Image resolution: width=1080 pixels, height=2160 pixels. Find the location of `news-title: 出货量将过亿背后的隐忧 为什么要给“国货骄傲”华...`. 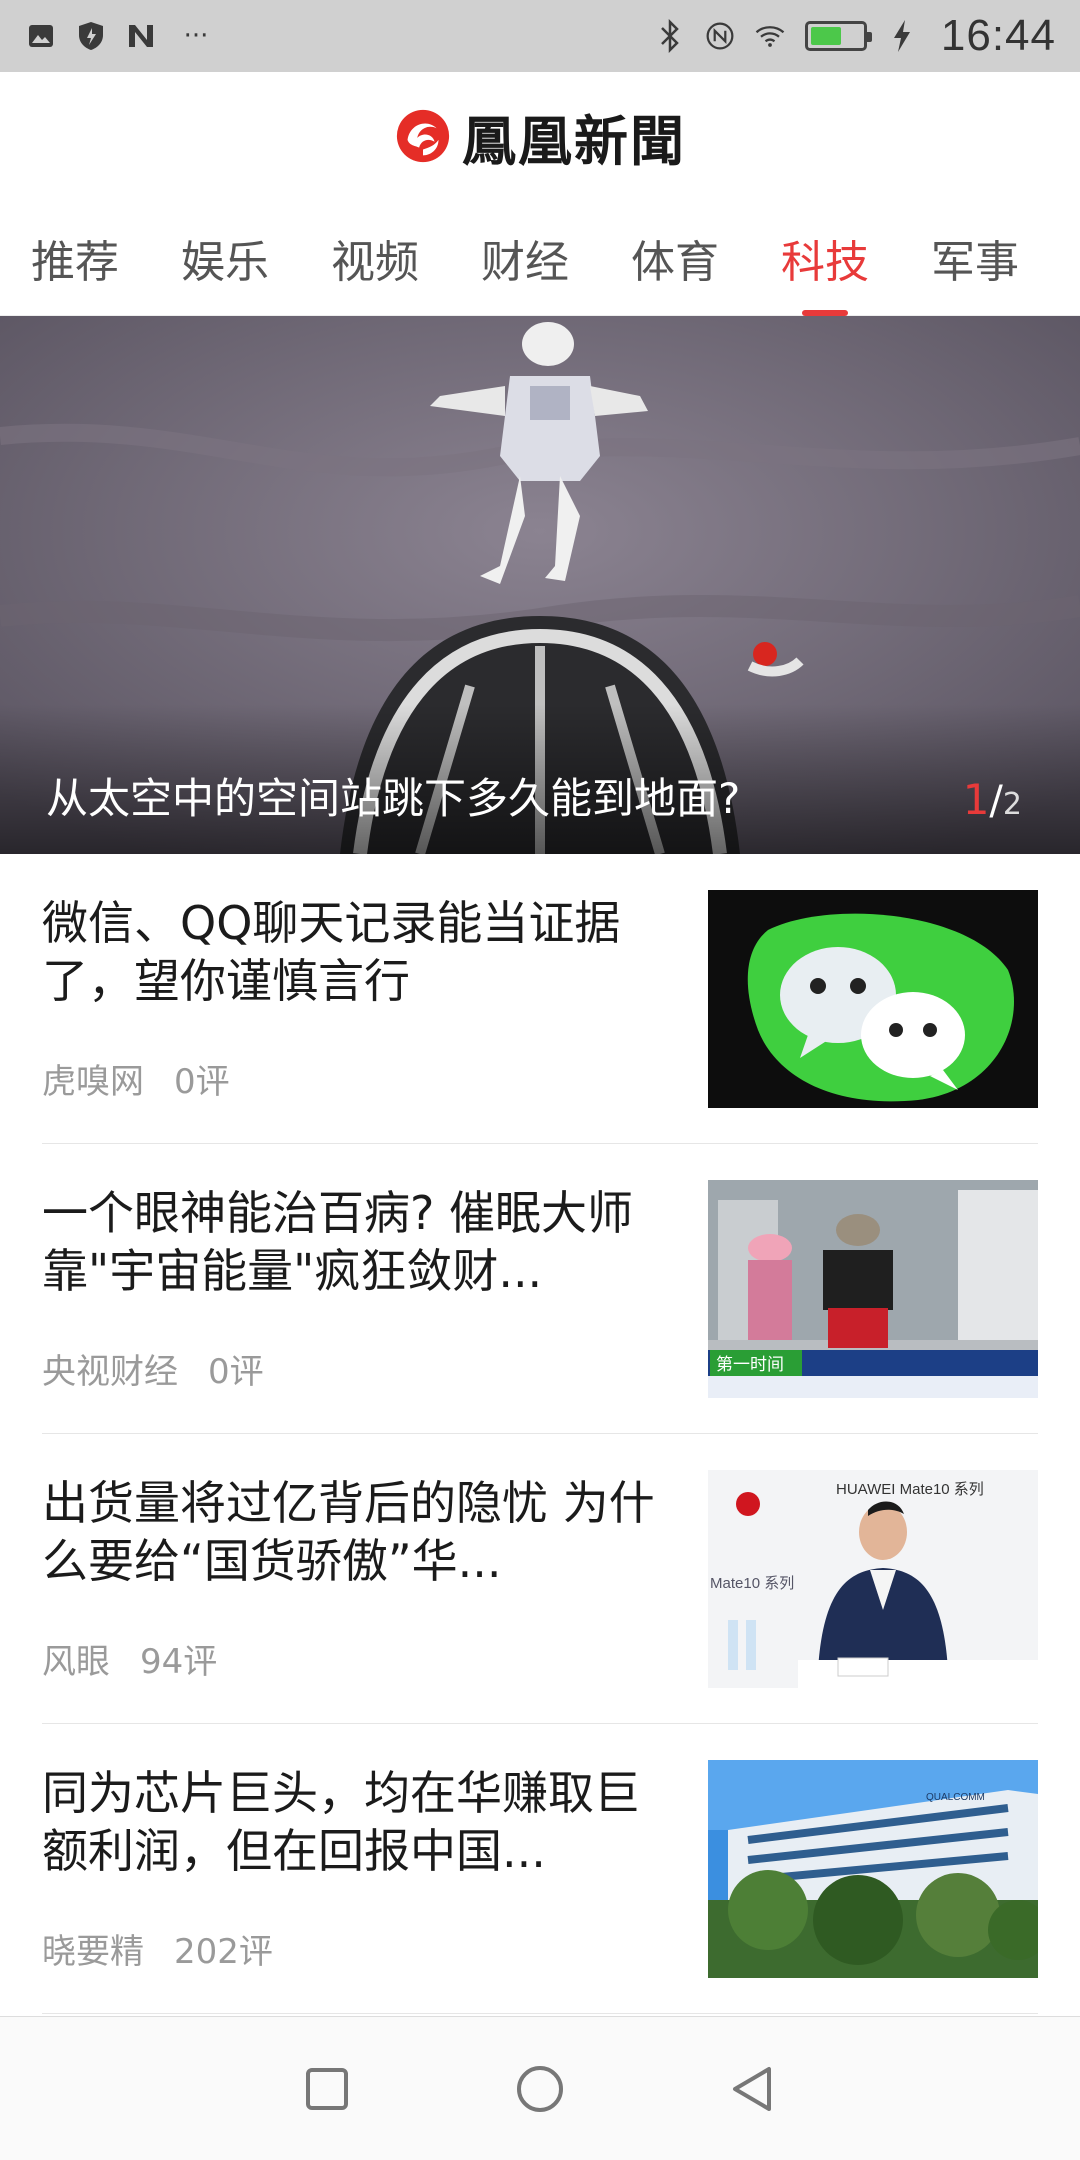

news-title: 出货量将过亿背后的隐忧 为什么要给“国货骄傲”华... is located at coordinates (348, 1532).